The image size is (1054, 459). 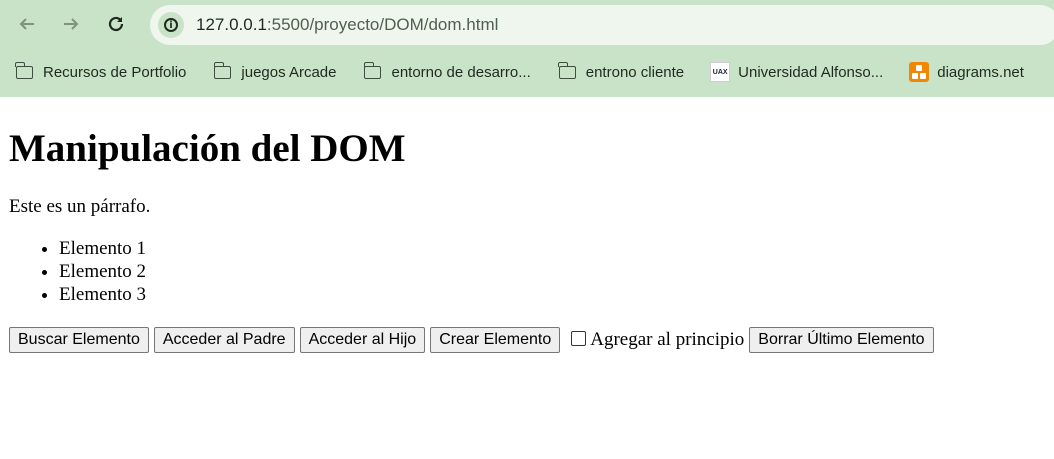 What do you see at coordinates (207, 148) in the screenshot?
I see `page-title: Manipulación del DOM` at bounding box center [207, 148].